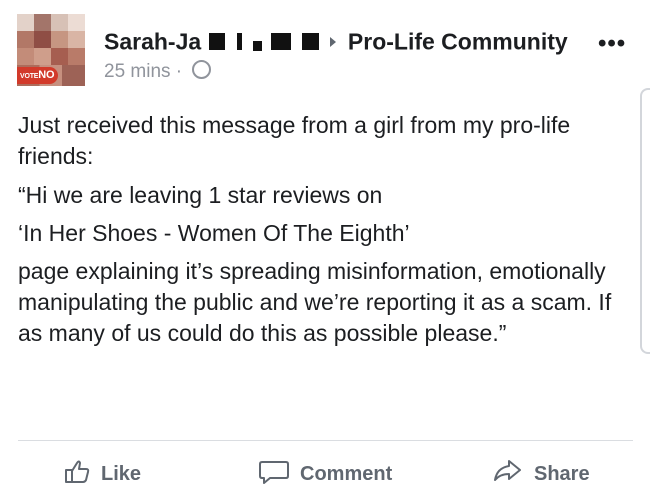 The width and height of the screenshot is (650, 486). Describe the element at coordinates (346, 474) in the screenshot. I see `comment-label: Comment` at that location.